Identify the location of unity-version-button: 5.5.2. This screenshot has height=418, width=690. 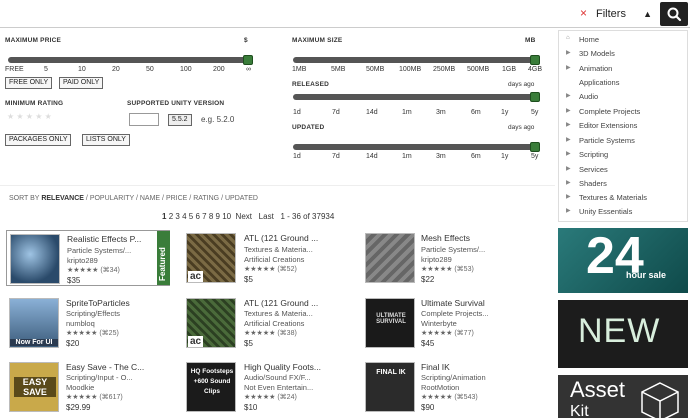
(180, 120).